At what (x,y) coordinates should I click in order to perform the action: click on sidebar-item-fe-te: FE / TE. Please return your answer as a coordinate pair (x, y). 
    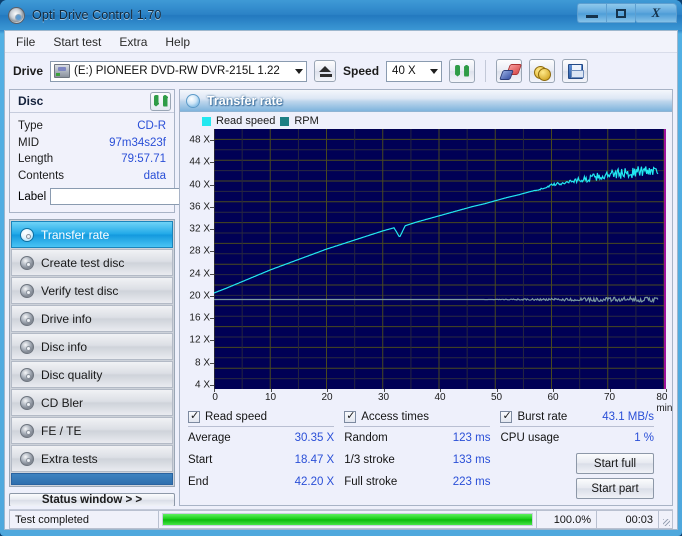
    Looking at the image, I should click on (92, 430).